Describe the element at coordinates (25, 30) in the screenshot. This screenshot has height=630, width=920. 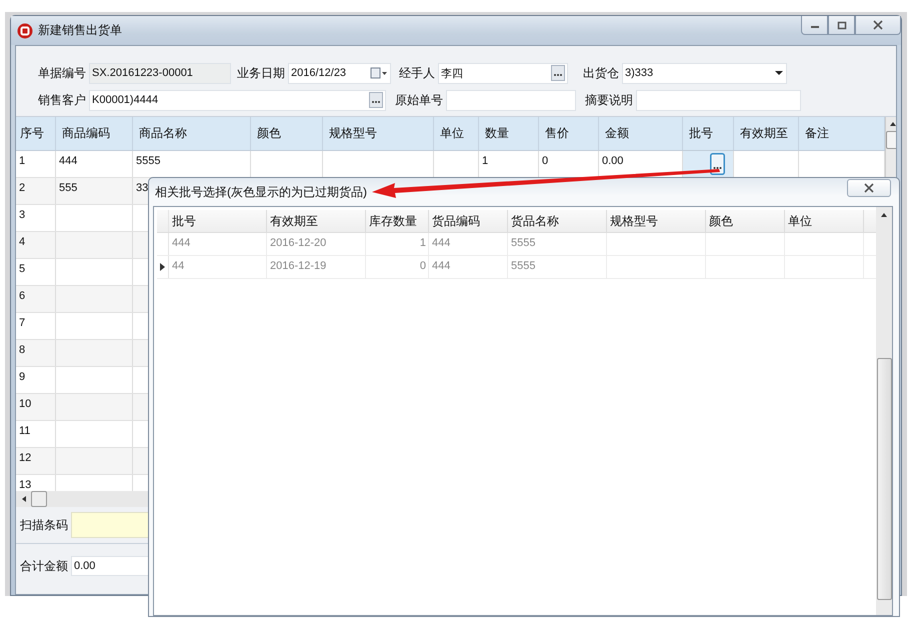
I see `app-logo-icon` at that location.